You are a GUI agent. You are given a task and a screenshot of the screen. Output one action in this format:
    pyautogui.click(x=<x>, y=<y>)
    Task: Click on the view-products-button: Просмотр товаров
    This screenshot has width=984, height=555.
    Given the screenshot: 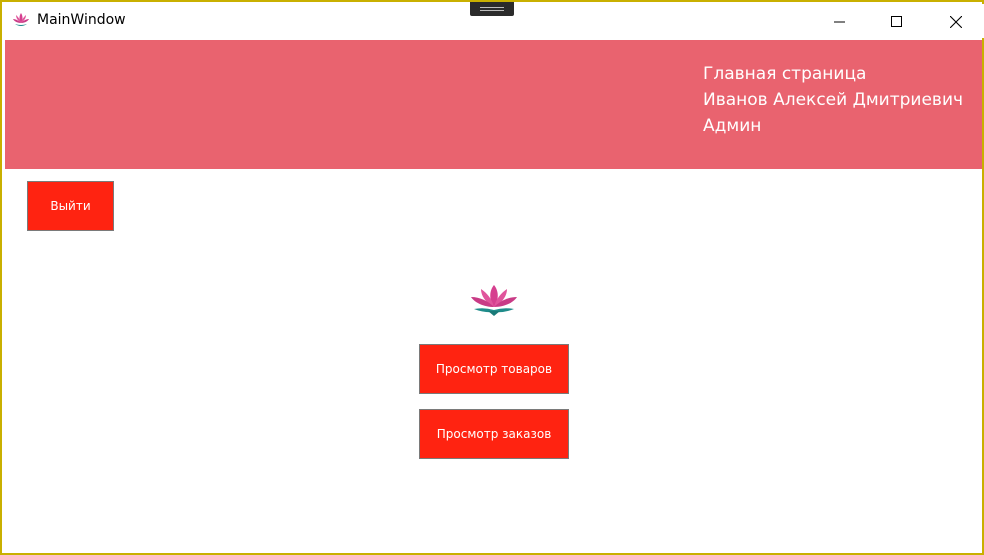 What is the action you would take?
    pyautogui.click(x=494, y=369)
    